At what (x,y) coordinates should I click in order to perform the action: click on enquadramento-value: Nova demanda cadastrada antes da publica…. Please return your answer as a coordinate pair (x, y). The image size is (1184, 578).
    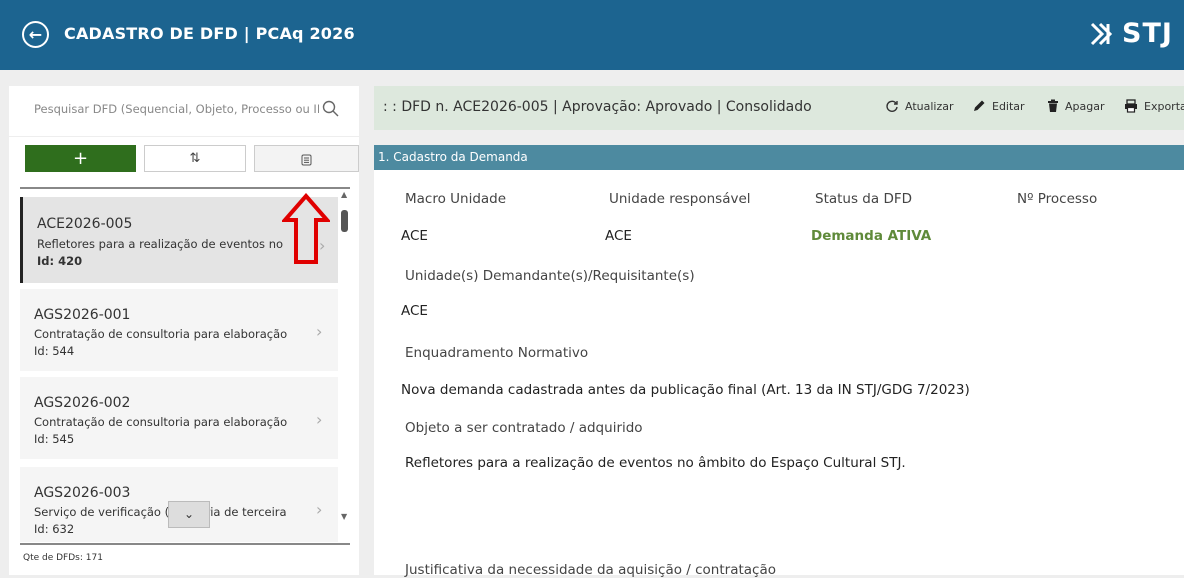
    Looking at the image, I should click on (685, 390).